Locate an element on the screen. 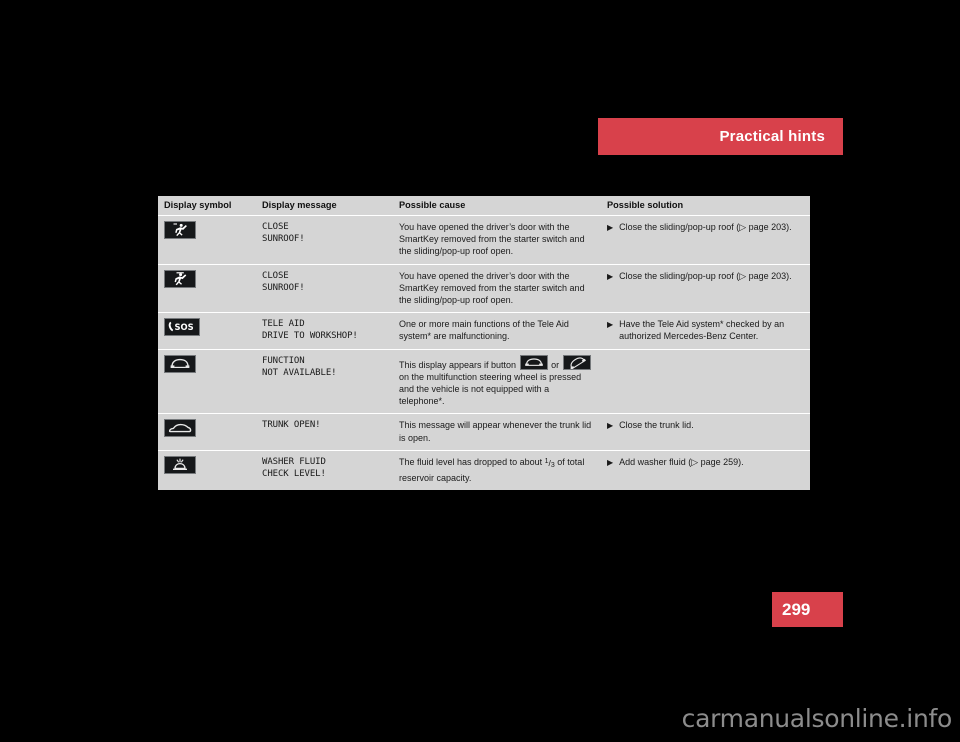  section-header-banner: Practical hints is located at coordinates (720, 136).